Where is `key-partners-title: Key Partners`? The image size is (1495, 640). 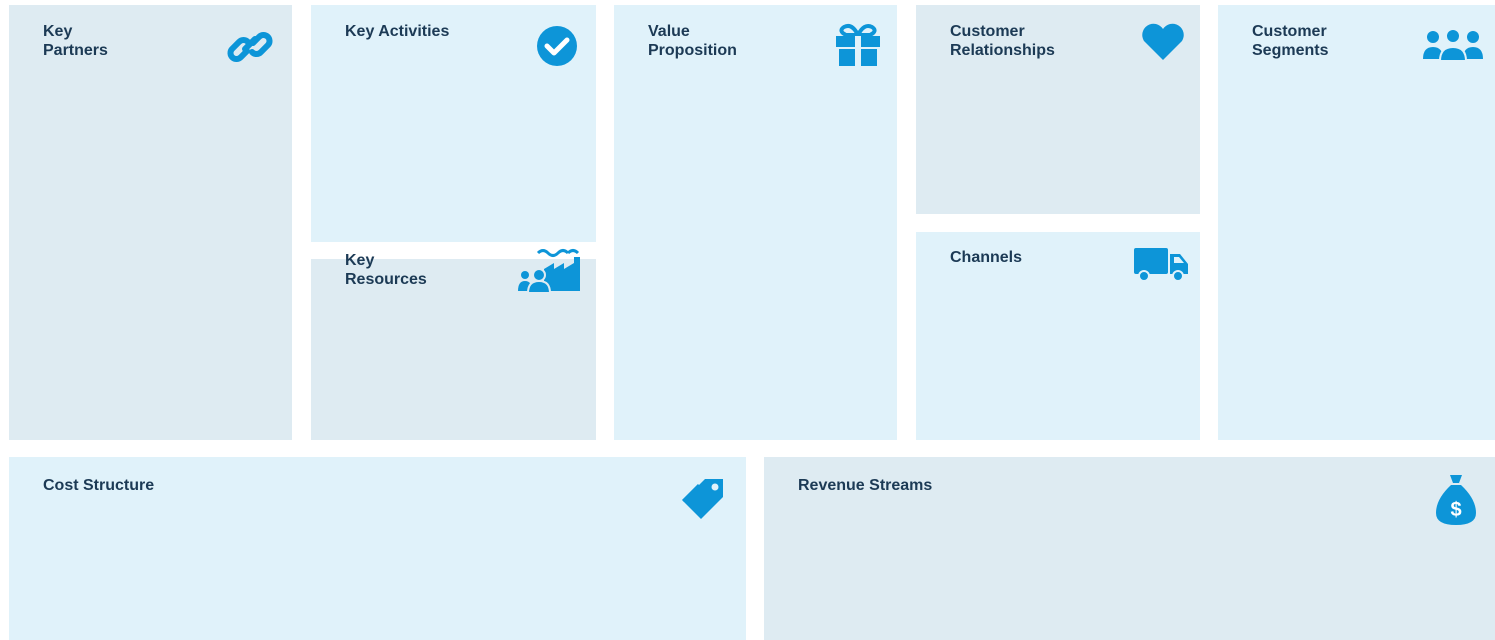
key-partners-title: Key Partners is located at coordinates (75, 41).